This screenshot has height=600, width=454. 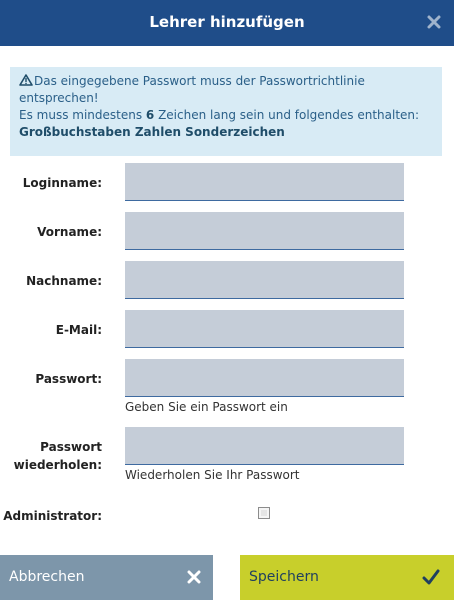 What do you see at coordinates (106, 577) in the screenshot?
I see `cancel-button: Abbrechen` at bounding box center [106, 577].